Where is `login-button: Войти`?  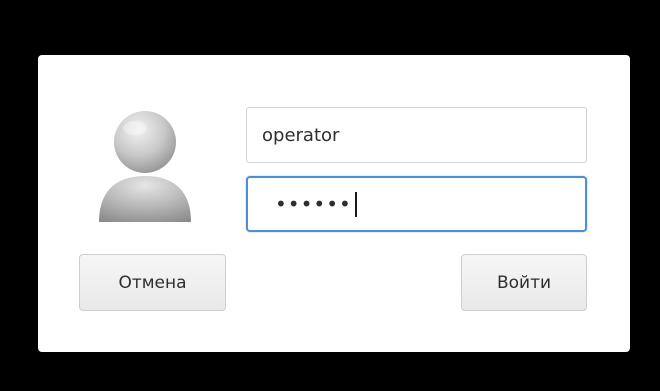 login-button: Войти is located at coordinates (524, 282).